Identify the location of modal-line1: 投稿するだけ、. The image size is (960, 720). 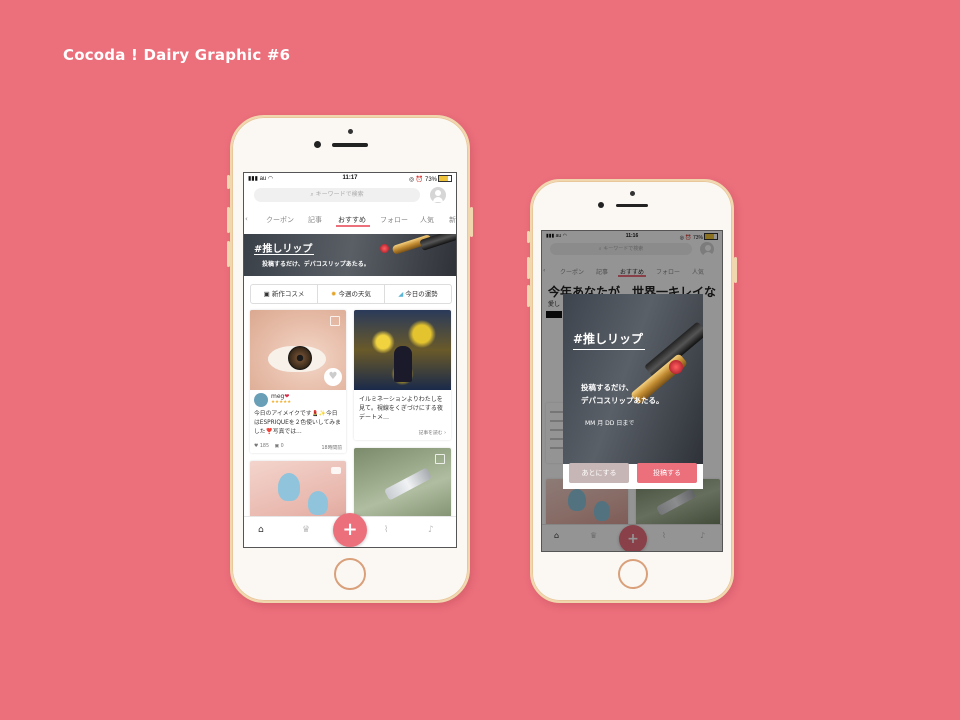
(607, 387).